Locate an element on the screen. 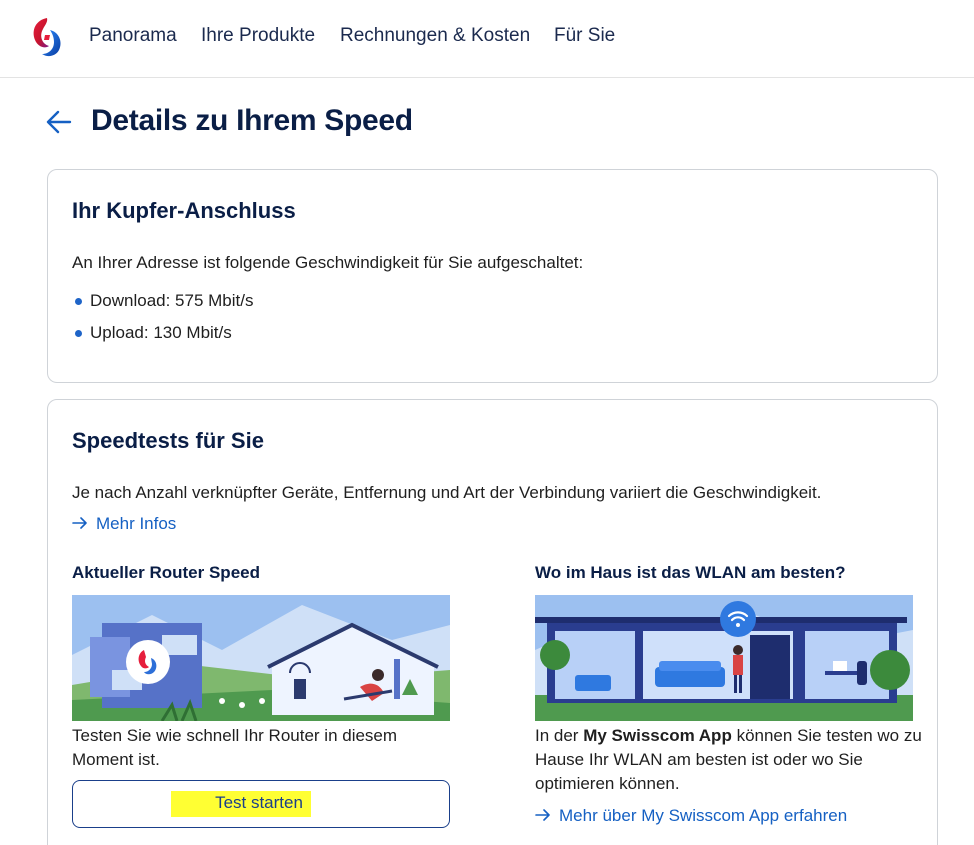 The image size is (974, 845). router-illustration is located at coordinates (261, 658).